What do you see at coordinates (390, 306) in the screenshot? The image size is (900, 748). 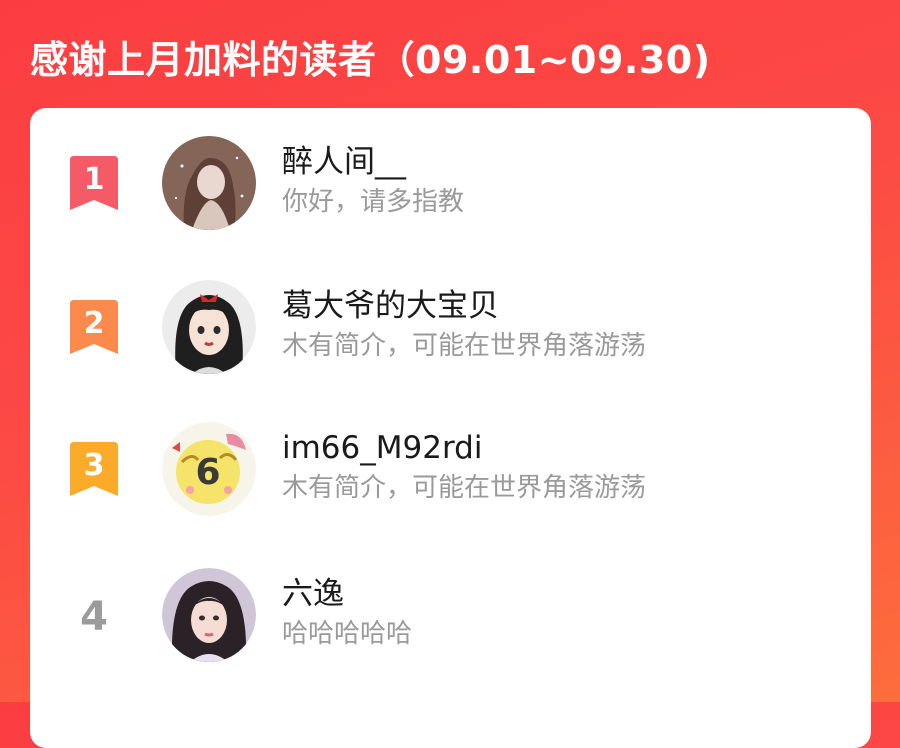 I see `reader-name-2: 葛大爷的大宝贝` at bounding box center [390, 306].